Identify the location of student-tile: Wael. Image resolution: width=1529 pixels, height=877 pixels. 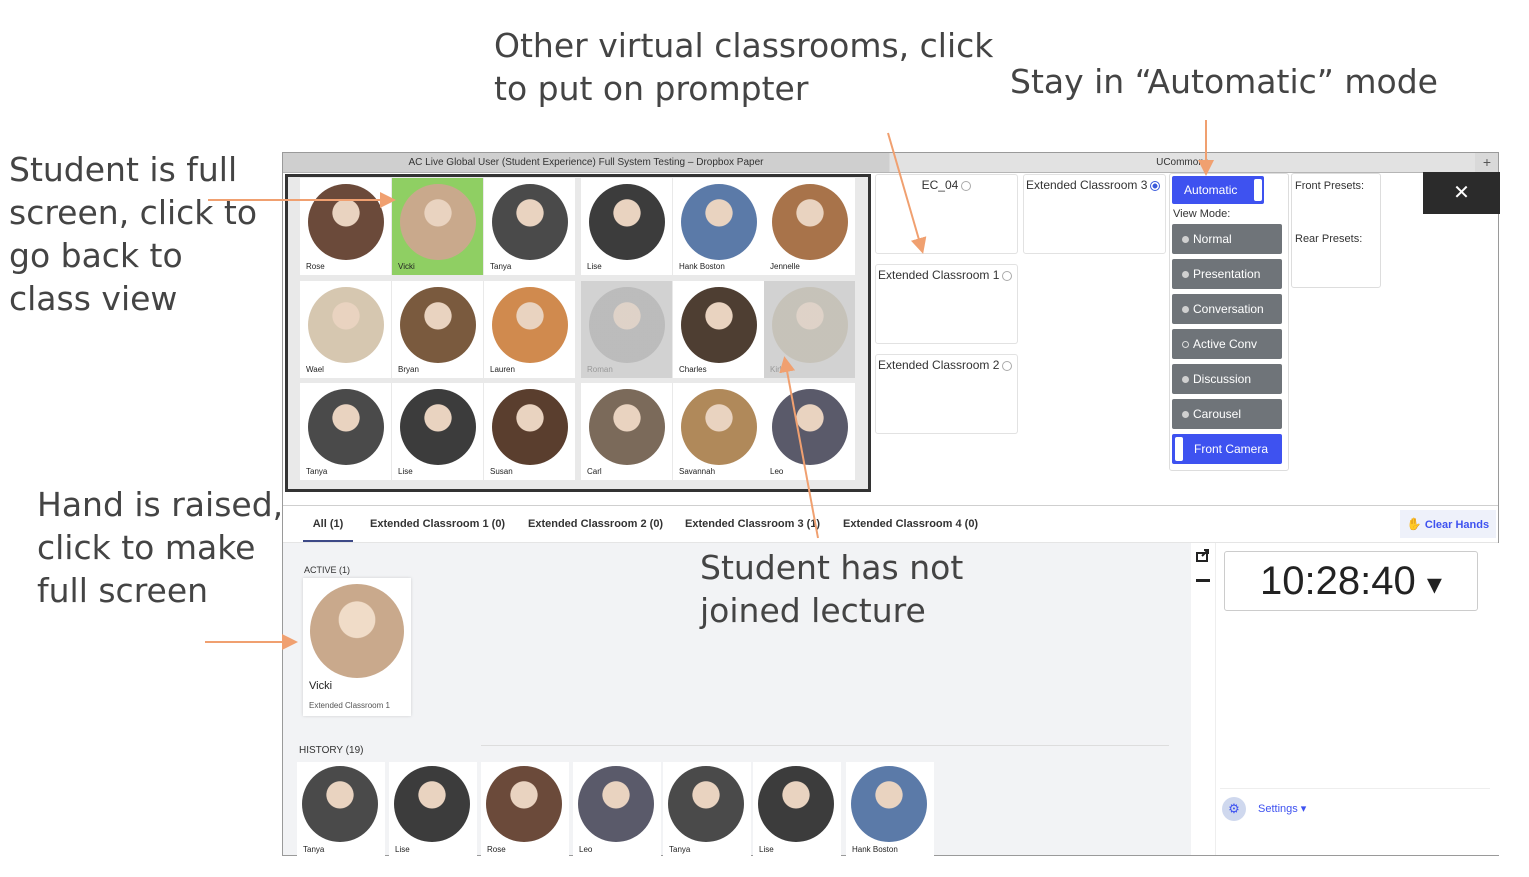
(345, 329).